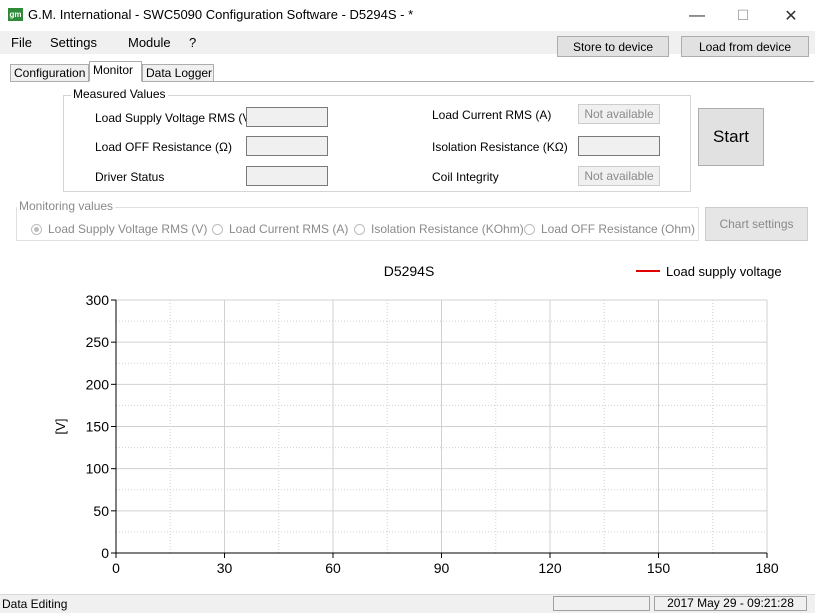  What do you see at coordinates (409, 271) in the screenshot?
I see `chart-title: D5294S` at bounding box center [409, 271].